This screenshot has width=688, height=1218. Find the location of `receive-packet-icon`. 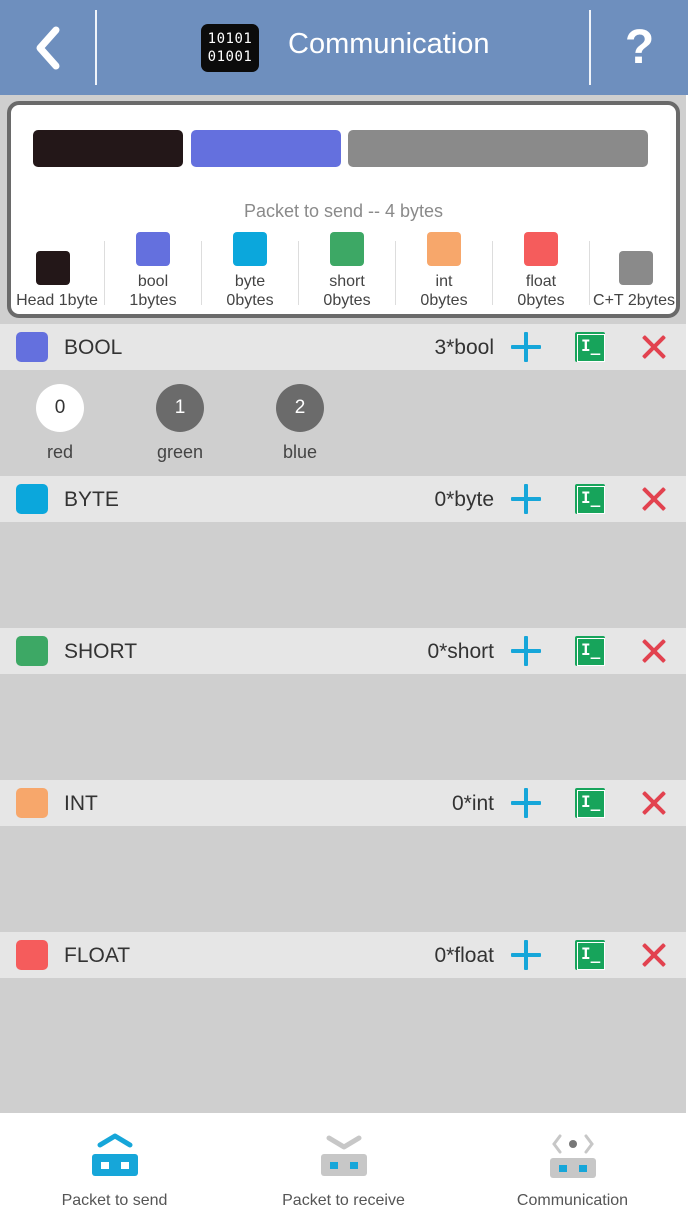

receive-packet-icon is located at coordinates (344, 1155).